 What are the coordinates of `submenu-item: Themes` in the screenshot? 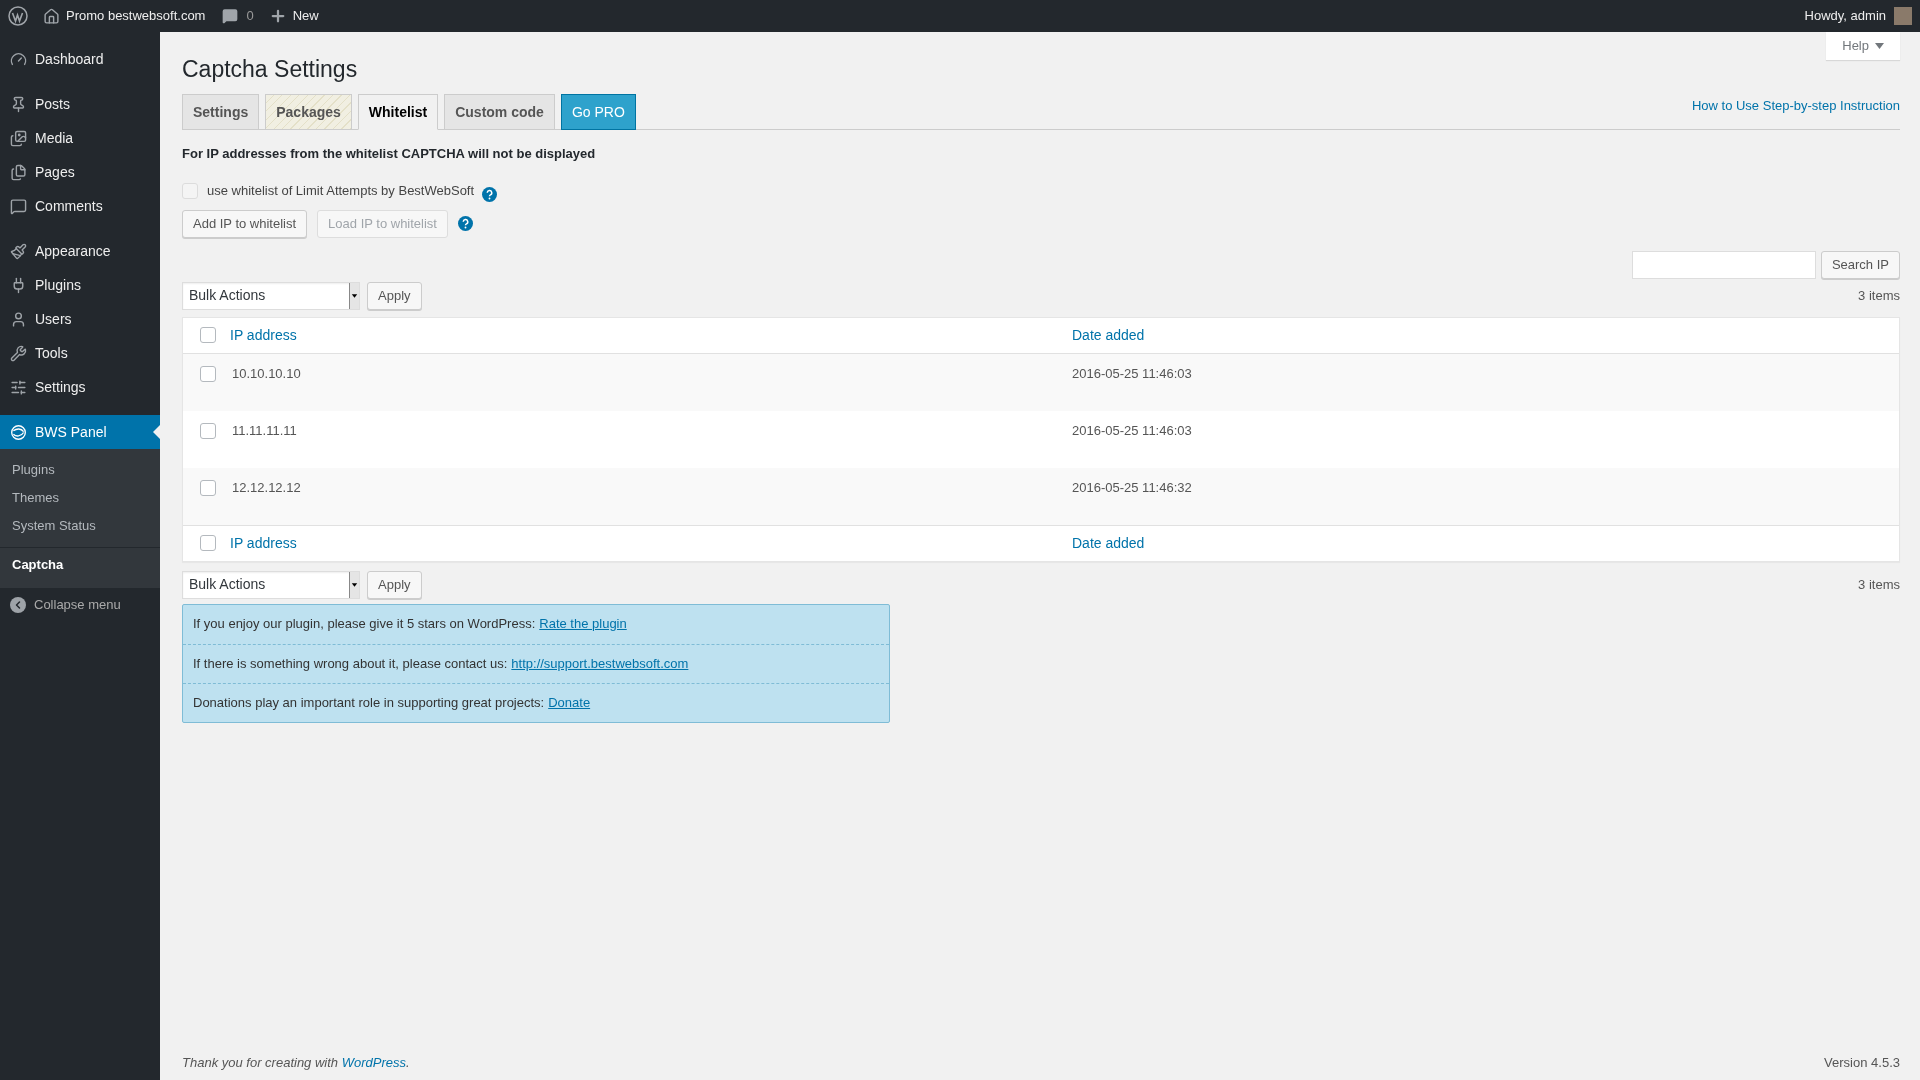 It's located at (80, 498).